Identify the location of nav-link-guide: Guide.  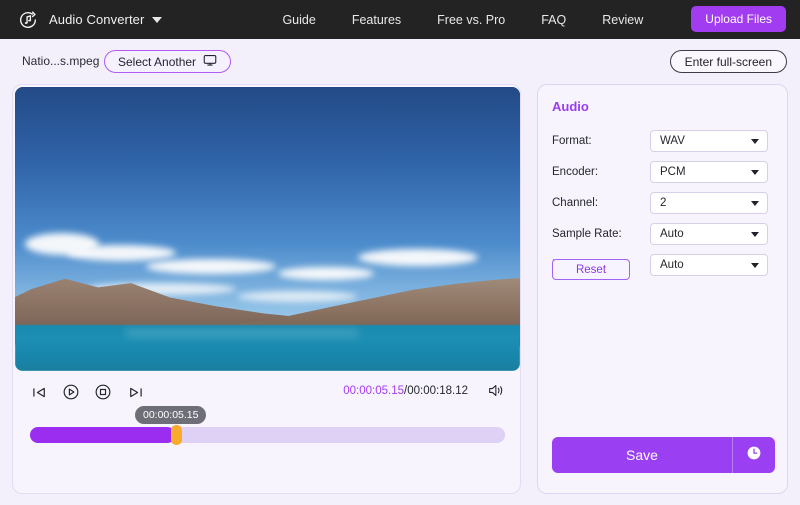
(298, 20).